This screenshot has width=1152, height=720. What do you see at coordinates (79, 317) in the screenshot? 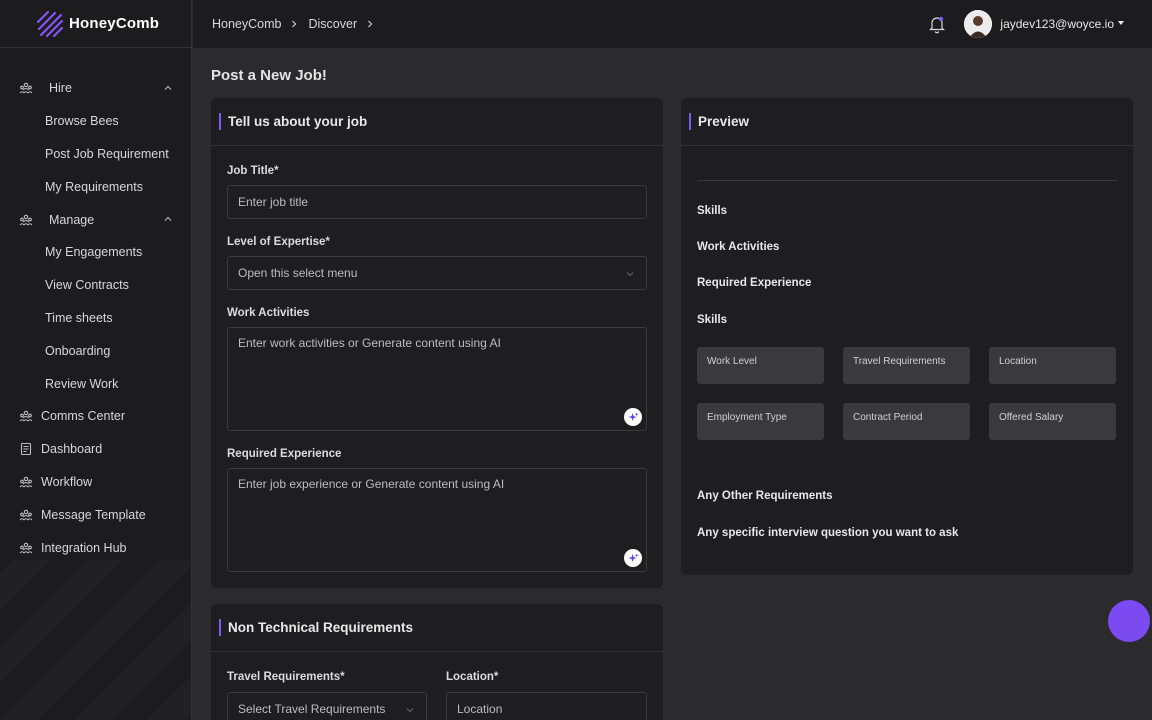
I see `sidebar-item-label: Time sheets` at bounding box center [79, 317].